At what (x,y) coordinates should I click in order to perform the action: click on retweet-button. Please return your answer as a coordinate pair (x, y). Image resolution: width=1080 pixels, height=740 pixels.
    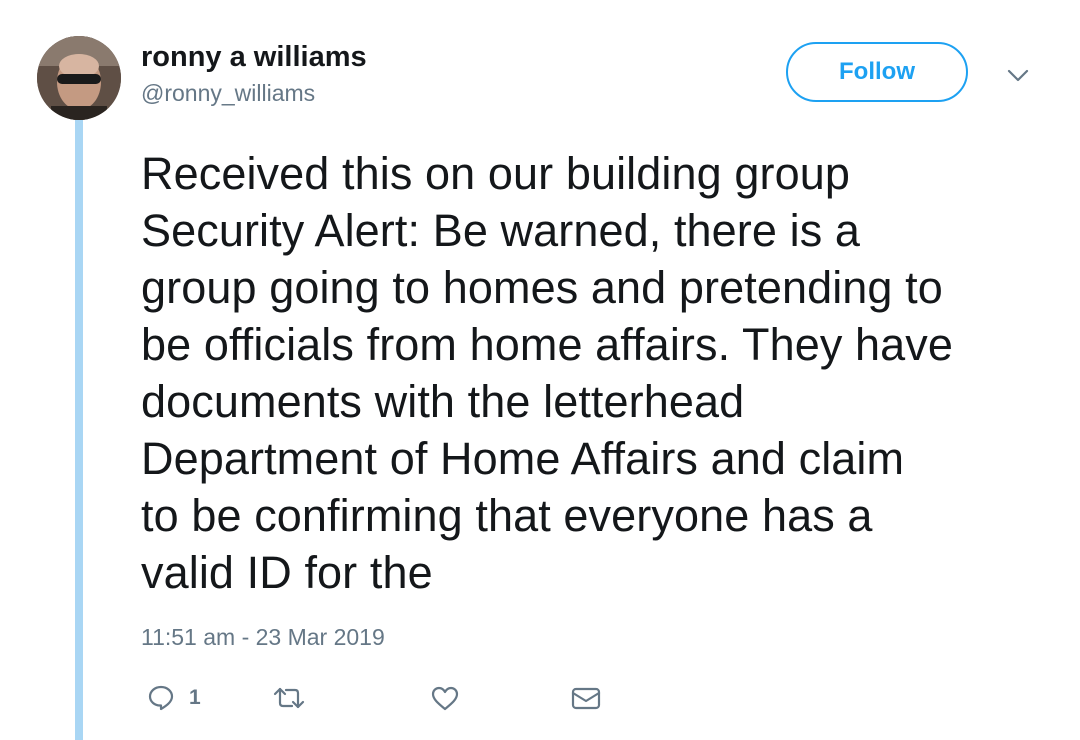
    Looking at the image, I should click on (289, 698).